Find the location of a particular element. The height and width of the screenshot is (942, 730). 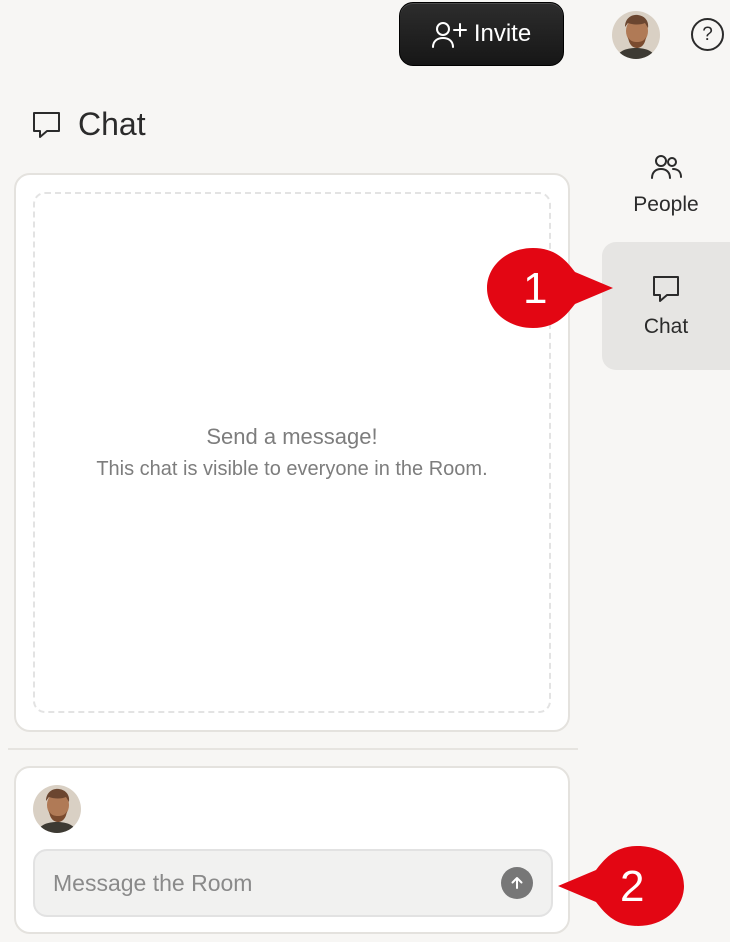

composer-avatar is located at coordinates (57, 809).